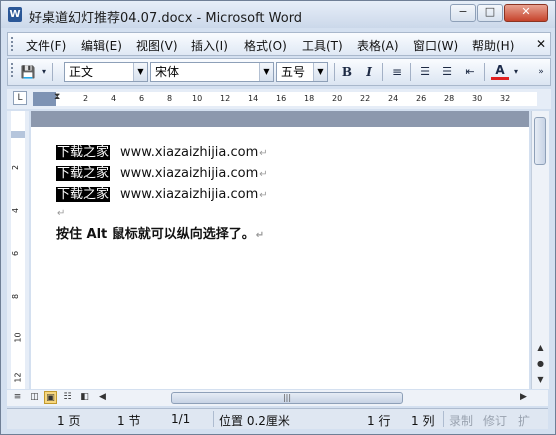 The image size is (556, 435). I want to click on select-browse-object-icon: ●, so click(540, 363).